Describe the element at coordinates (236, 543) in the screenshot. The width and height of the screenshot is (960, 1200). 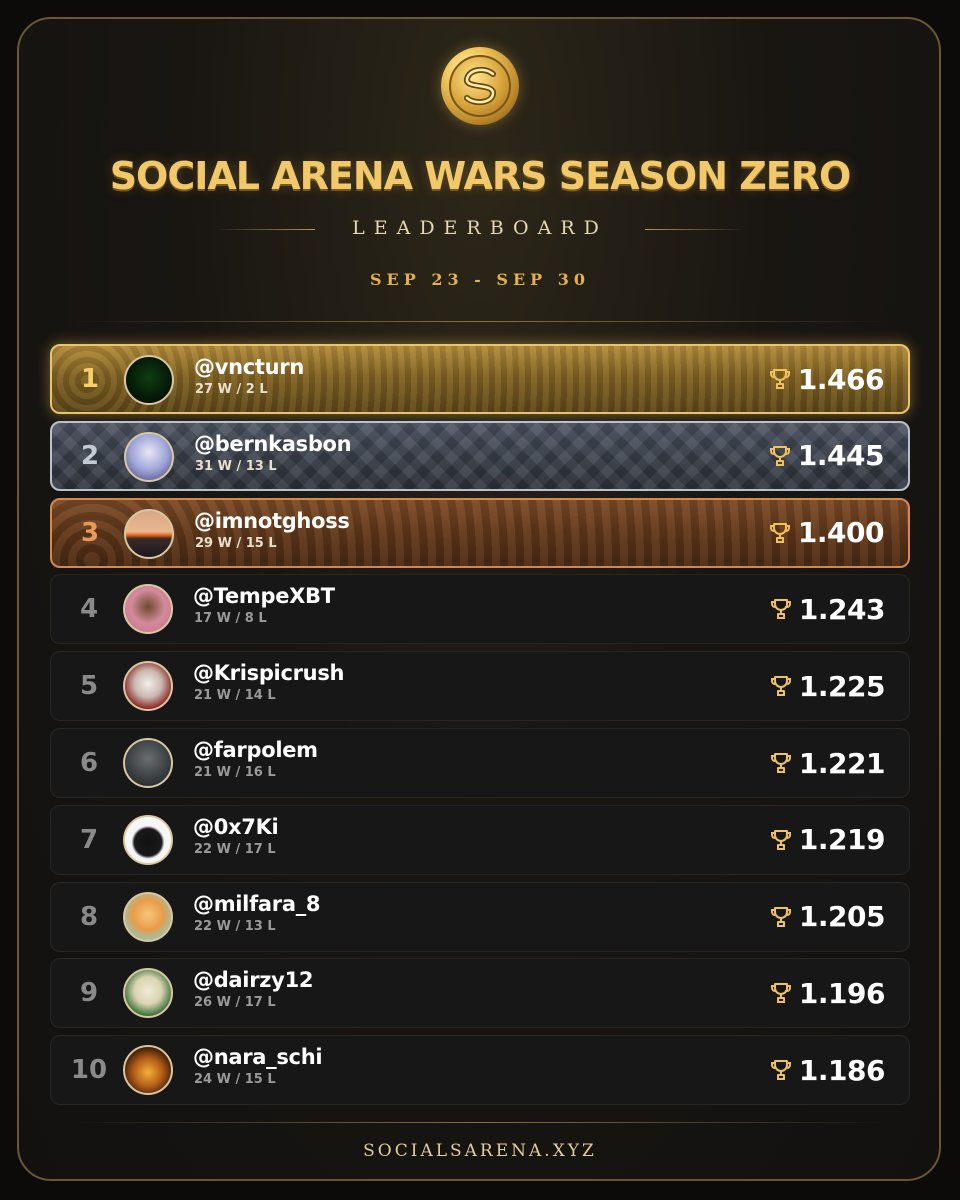
I see `win-loss-record: 29 W / 15 L` at that location.